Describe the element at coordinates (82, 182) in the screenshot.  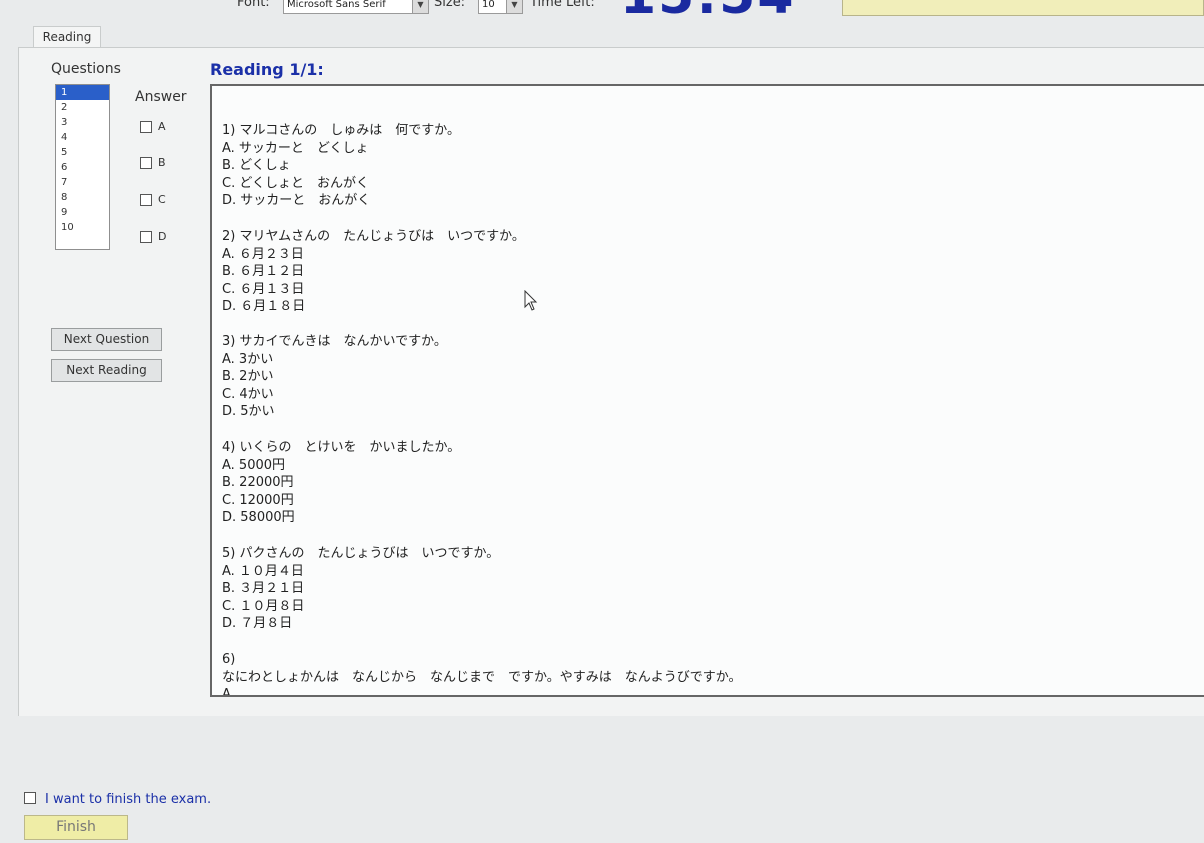
I see `question-list-item: 7` at that location.